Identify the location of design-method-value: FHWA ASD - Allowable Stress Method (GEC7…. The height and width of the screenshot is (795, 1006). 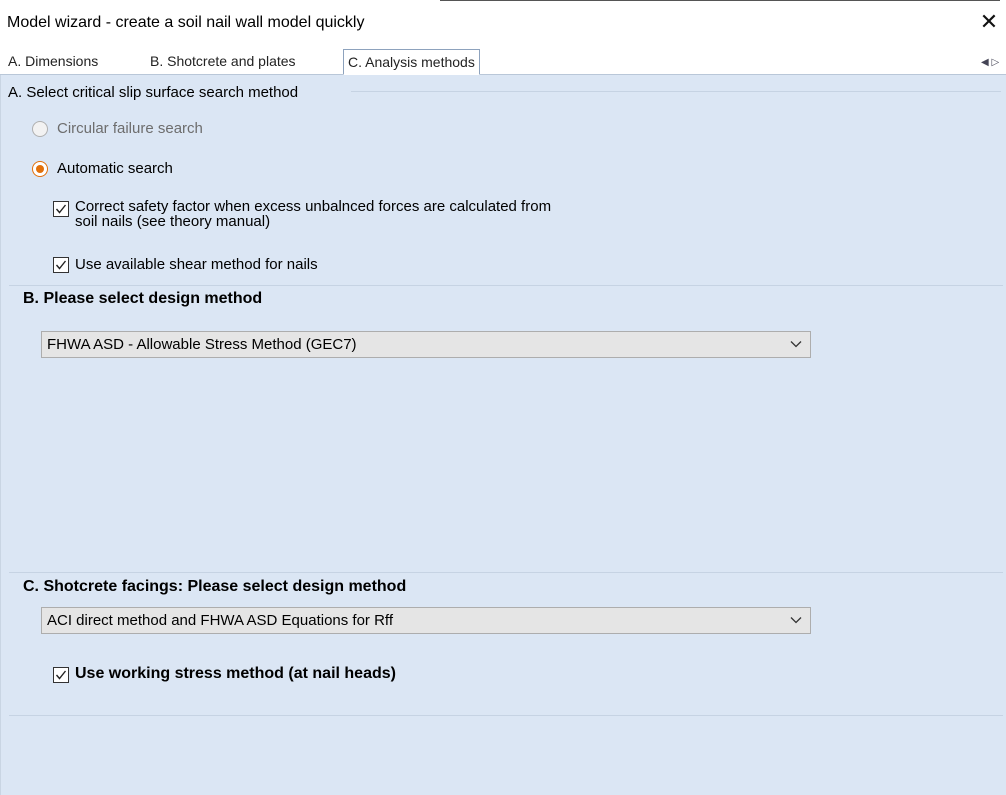
(202, 344).